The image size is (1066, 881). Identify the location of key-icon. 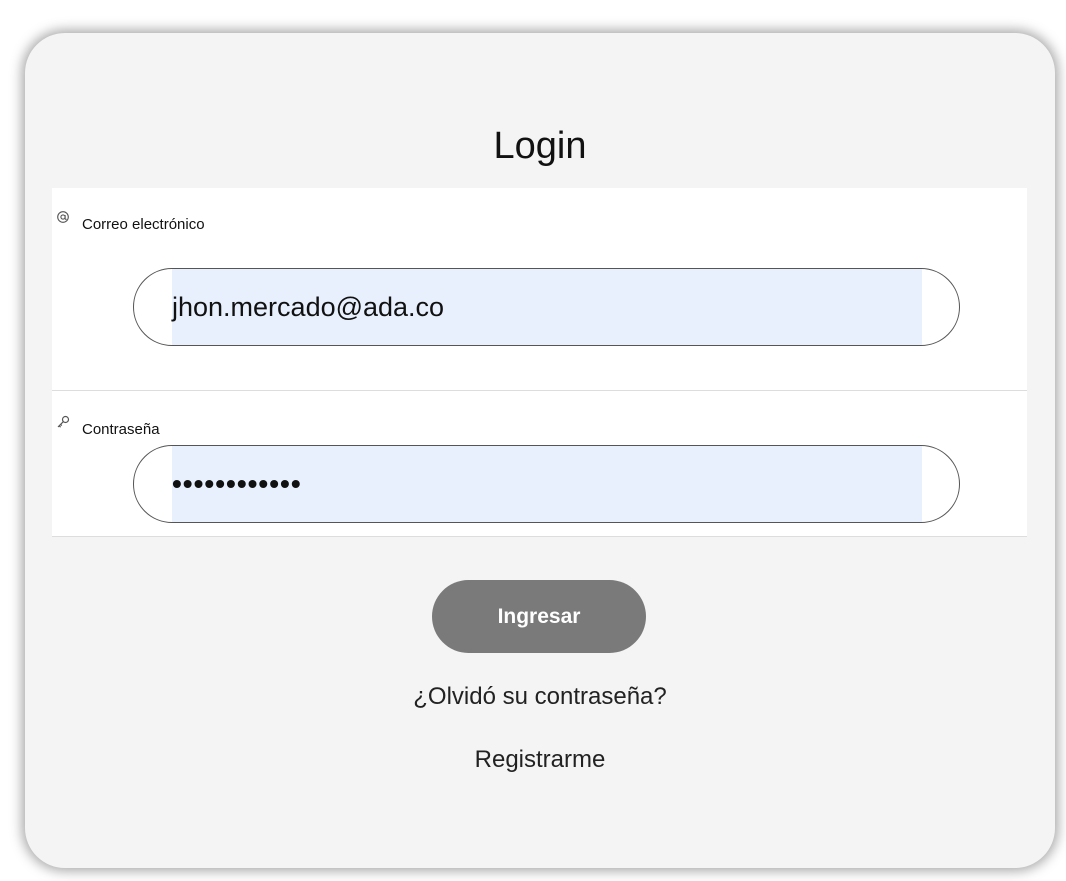
(63, 422).